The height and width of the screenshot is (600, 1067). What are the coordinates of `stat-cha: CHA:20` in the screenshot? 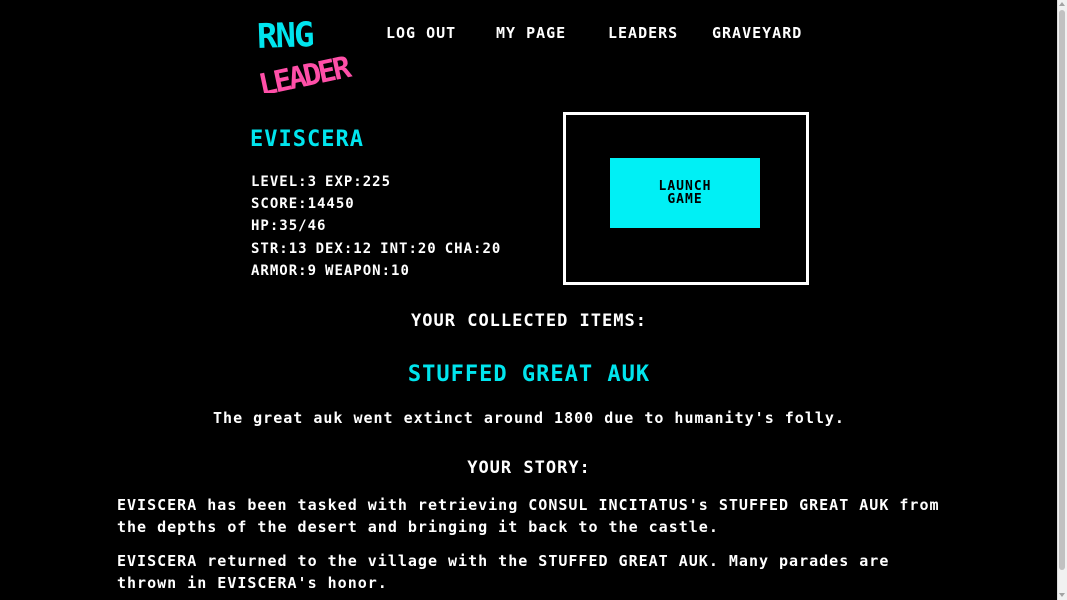 It's located at (473, 249).